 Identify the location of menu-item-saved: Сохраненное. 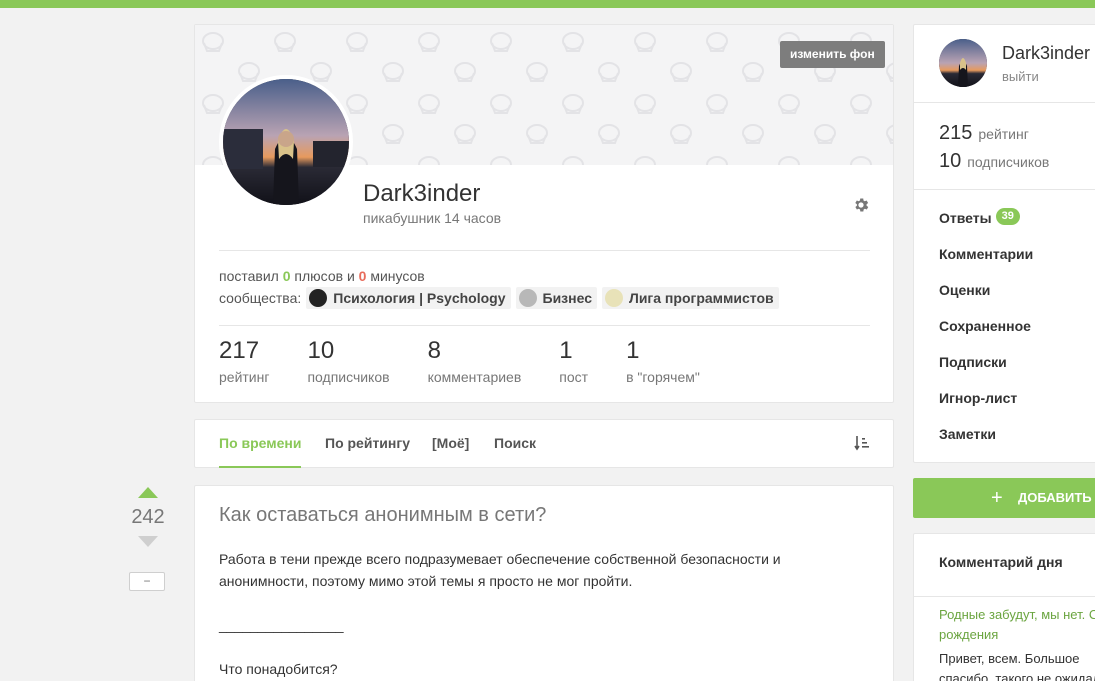
(986, 334).